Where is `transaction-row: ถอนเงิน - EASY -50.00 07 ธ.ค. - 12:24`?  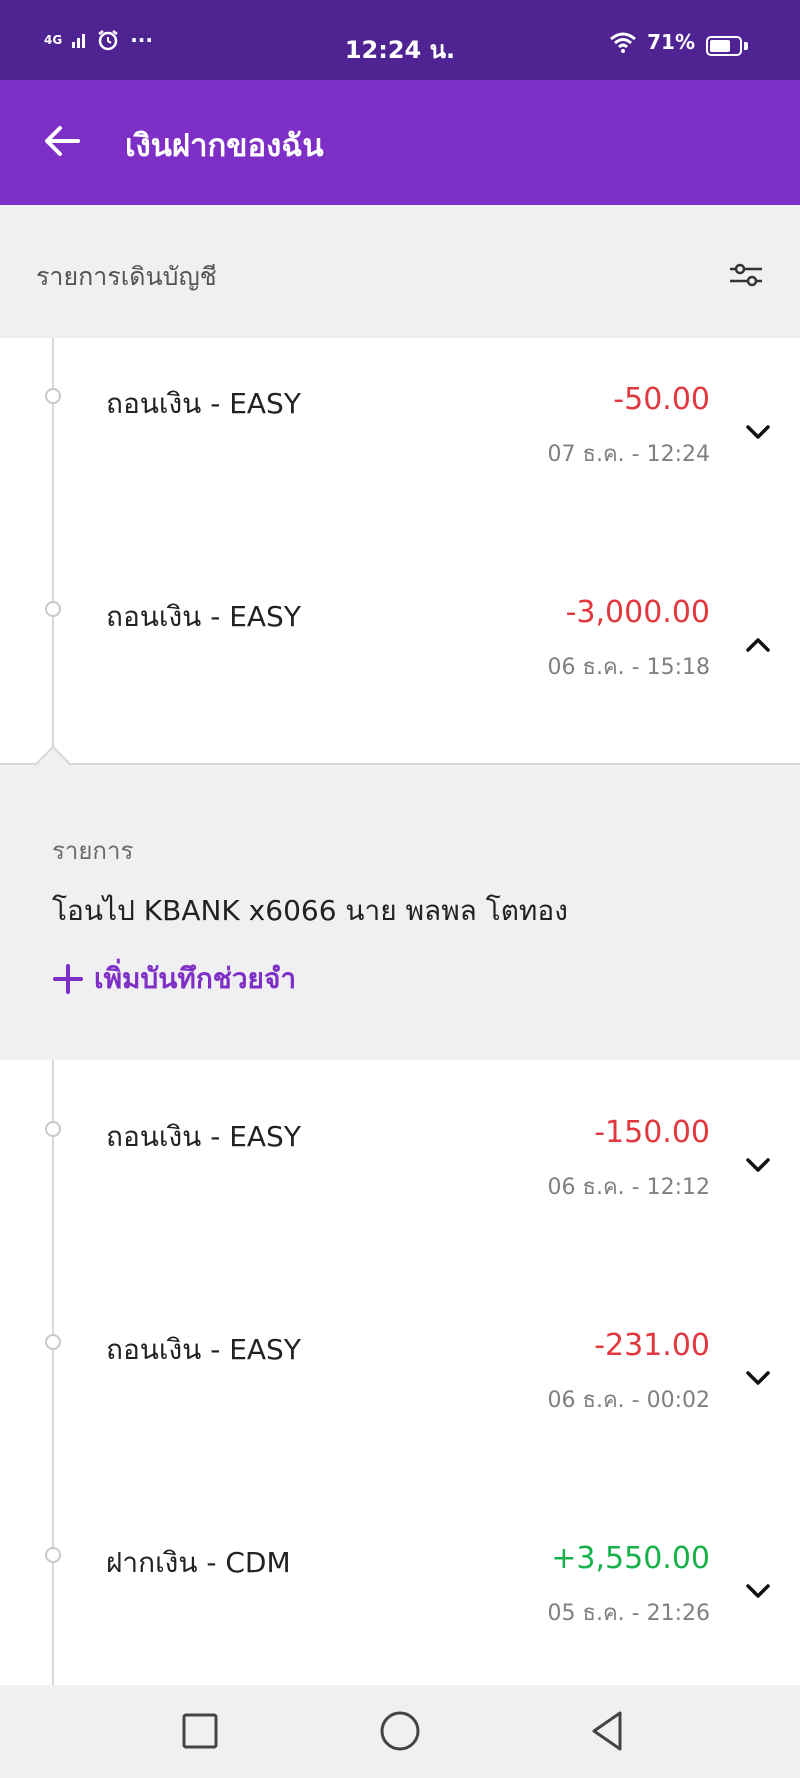 transaction-row: ถอนเงิน - EASY -50.00 07 ธ.ค. - 12:24 is located at coordinates (400, 428).